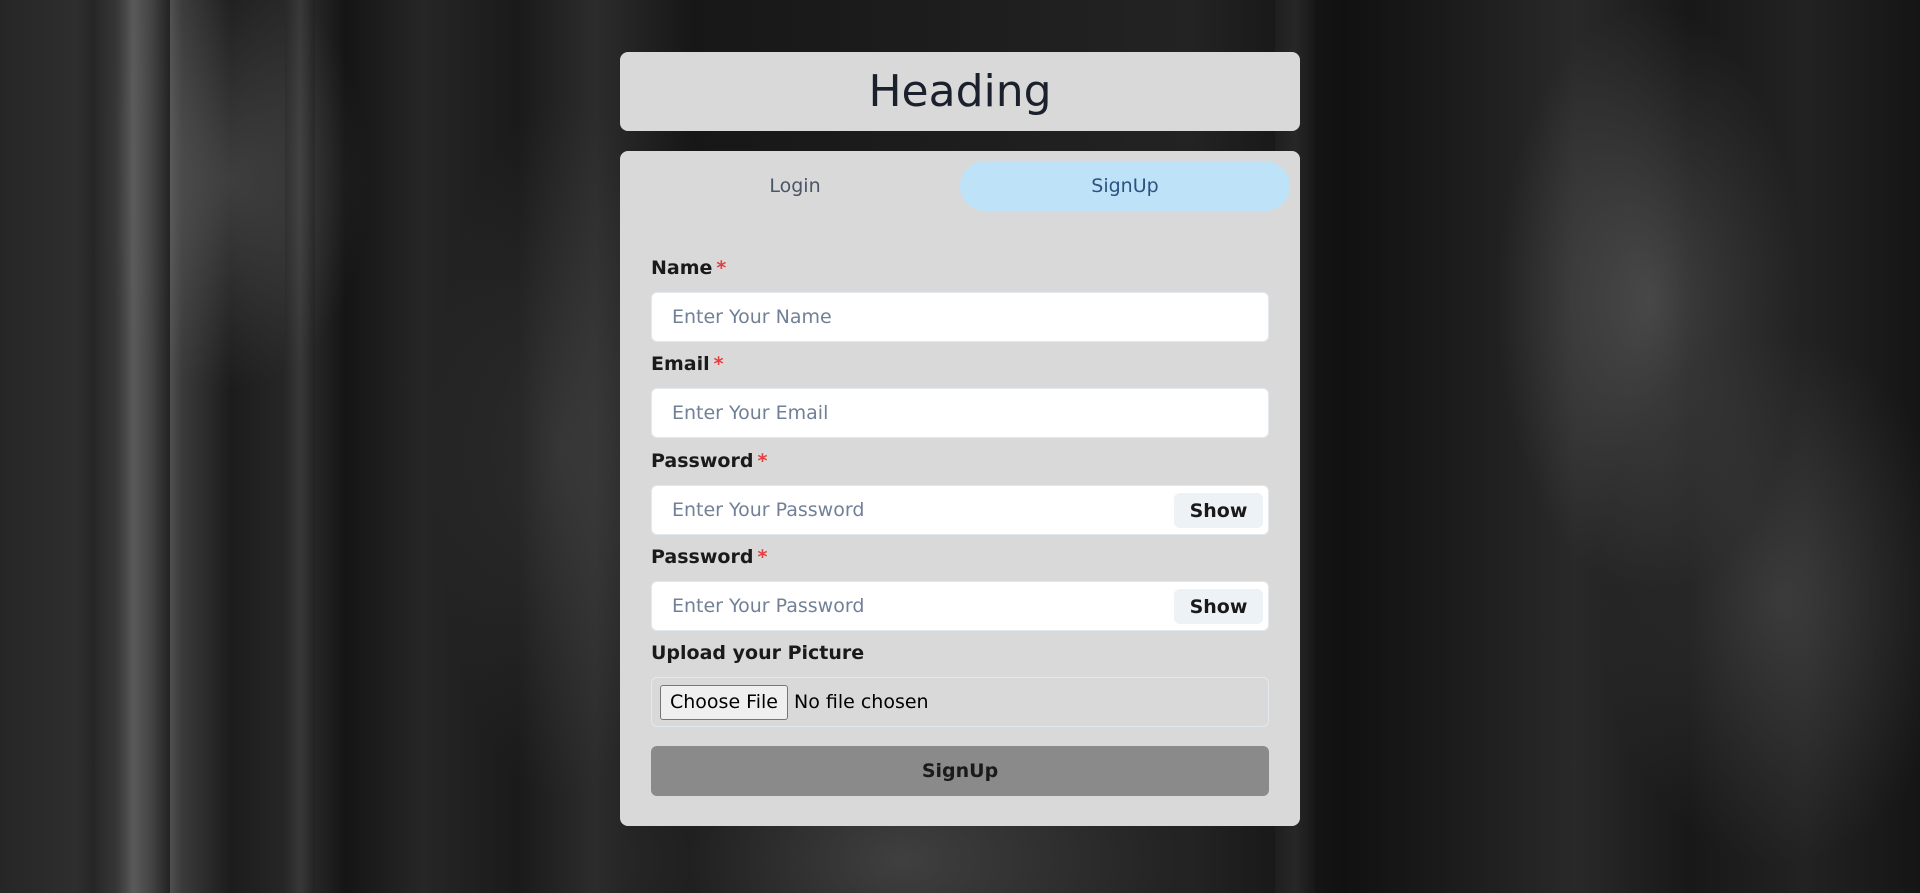 This screenshot has height=893, width=1920. I want to click on show-password-button: Show, so click(1218, 510).